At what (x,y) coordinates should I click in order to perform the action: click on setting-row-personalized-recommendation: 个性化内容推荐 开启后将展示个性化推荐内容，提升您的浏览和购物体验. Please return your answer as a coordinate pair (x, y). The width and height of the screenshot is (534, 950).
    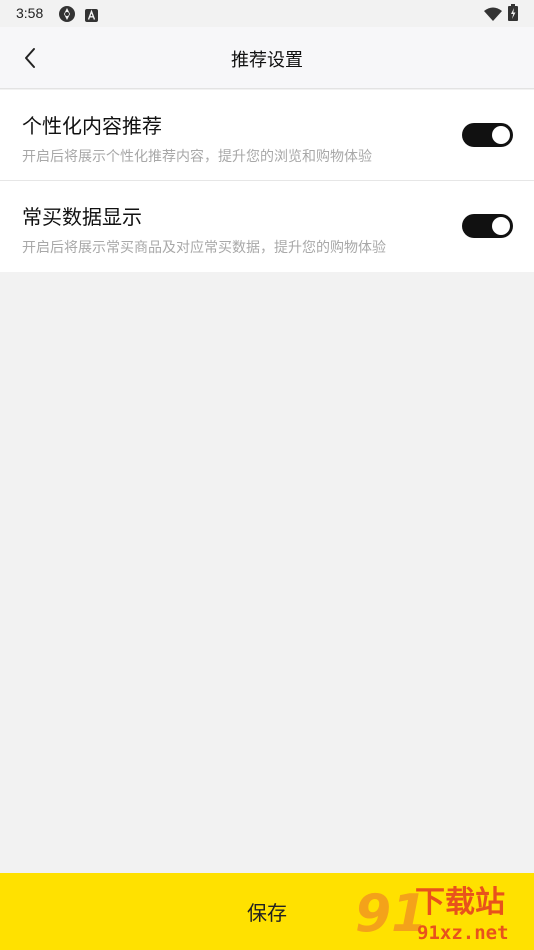
    Looking at the image, I should click on (267, 135).